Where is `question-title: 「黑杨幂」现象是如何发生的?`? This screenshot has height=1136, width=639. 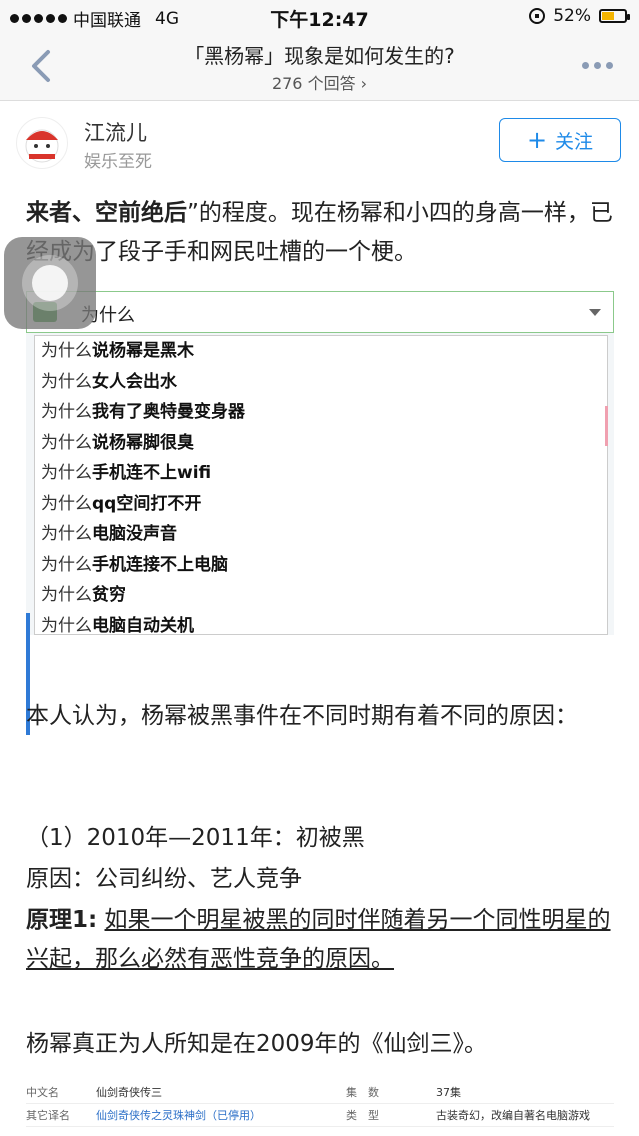
question-title: 「黑杨幂」现象是如何发生的? is located at coordinates (319, 54).